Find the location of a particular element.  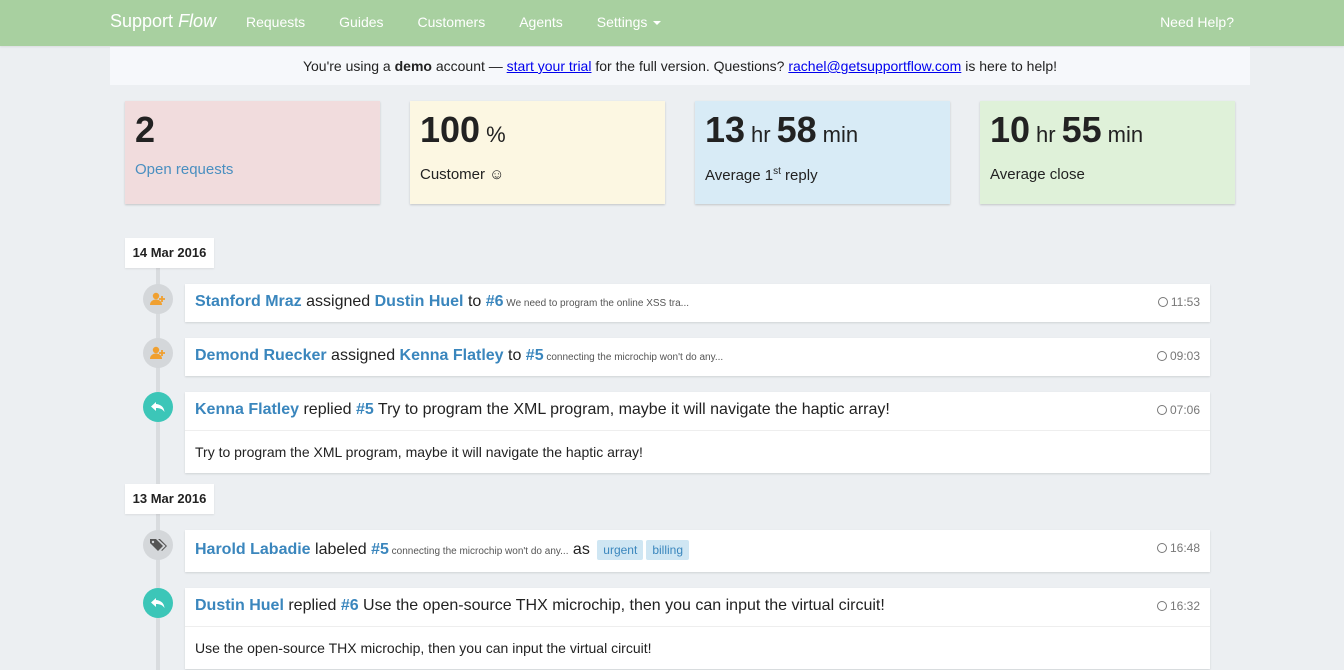

banner-suffix: is here to help! is located at coordinates (1009, 66).